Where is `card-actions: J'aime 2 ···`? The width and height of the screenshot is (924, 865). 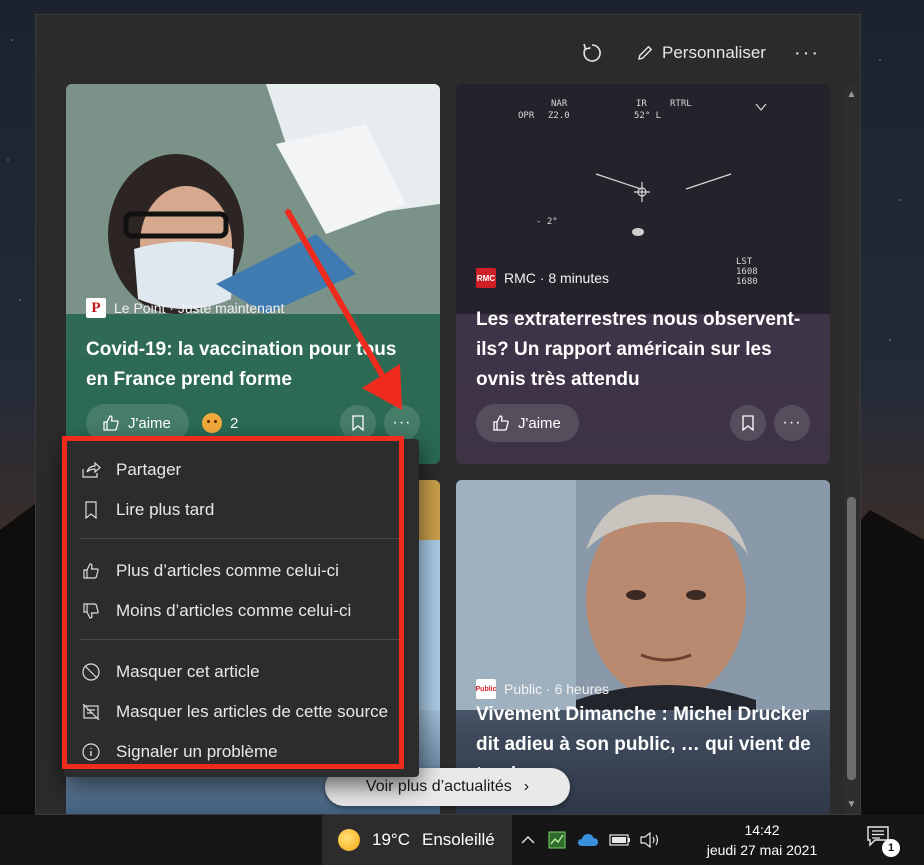
card-actions: J'aime 2 ··· is located at coordinates (254, 423).